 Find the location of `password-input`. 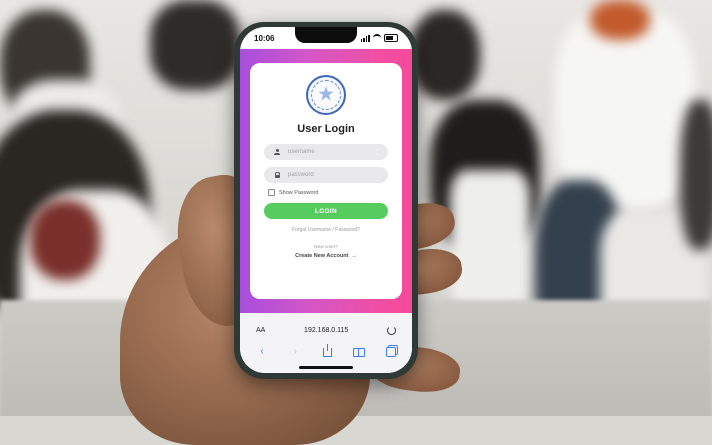

password-input is located at coordinates (330, 175).